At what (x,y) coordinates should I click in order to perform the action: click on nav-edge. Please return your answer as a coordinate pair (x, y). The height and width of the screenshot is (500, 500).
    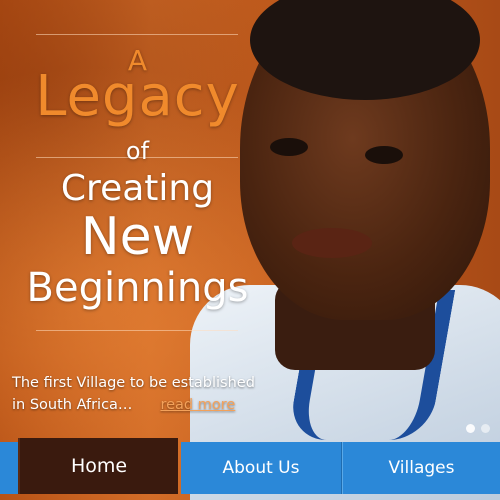
    Looking at the image, I should click on (9, 468).